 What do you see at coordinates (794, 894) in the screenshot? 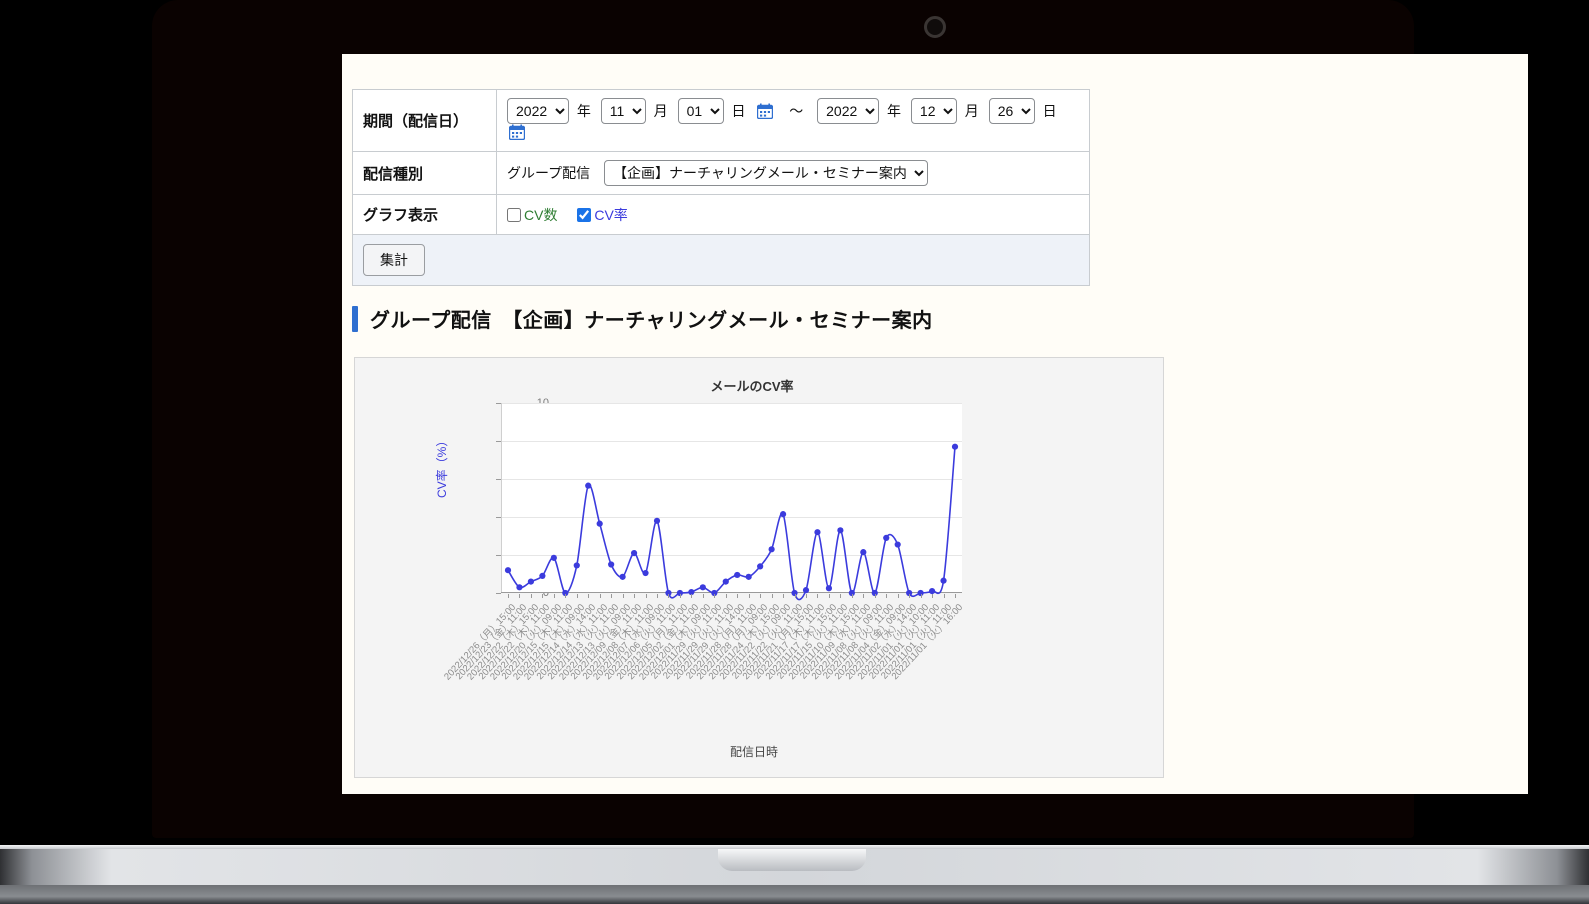
I see `laptop-base-shadow` at bounding box center [794, 894].